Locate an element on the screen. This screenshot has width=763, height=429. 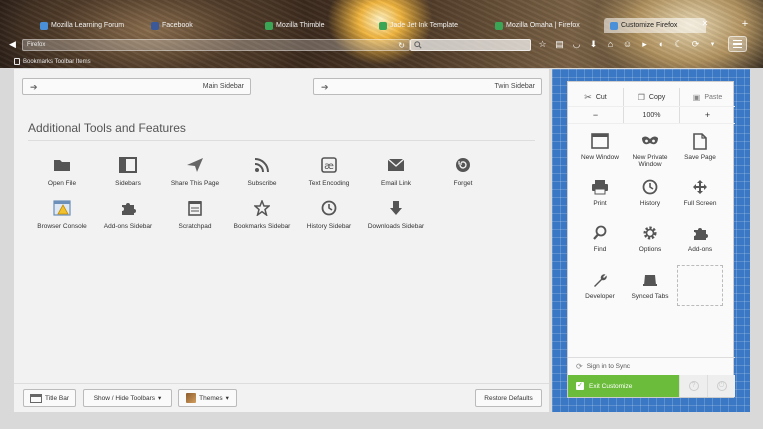
panel-find: Find is located at coordinates (600, 245).